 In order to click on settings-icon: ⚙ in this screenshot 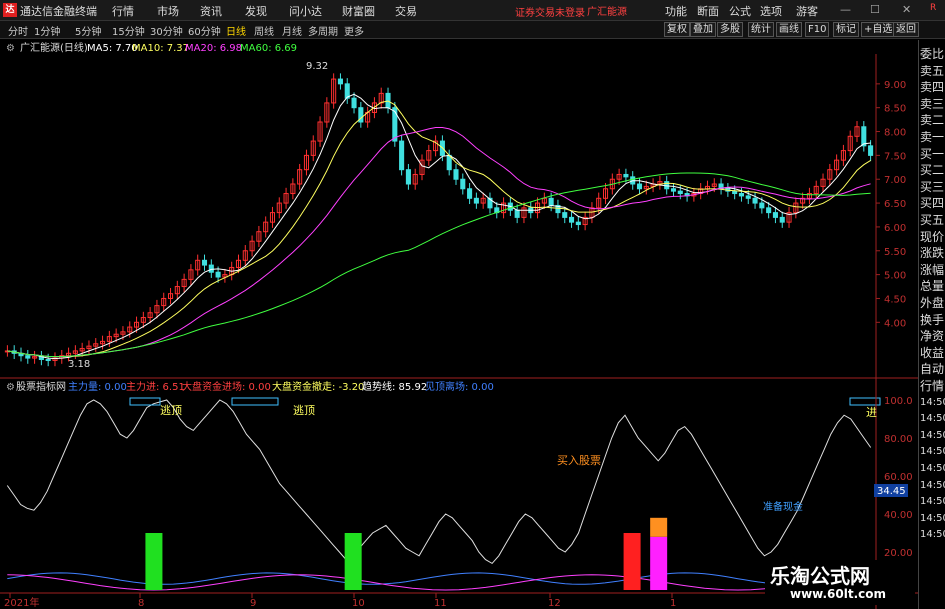, I will do `click(10, 48)`.